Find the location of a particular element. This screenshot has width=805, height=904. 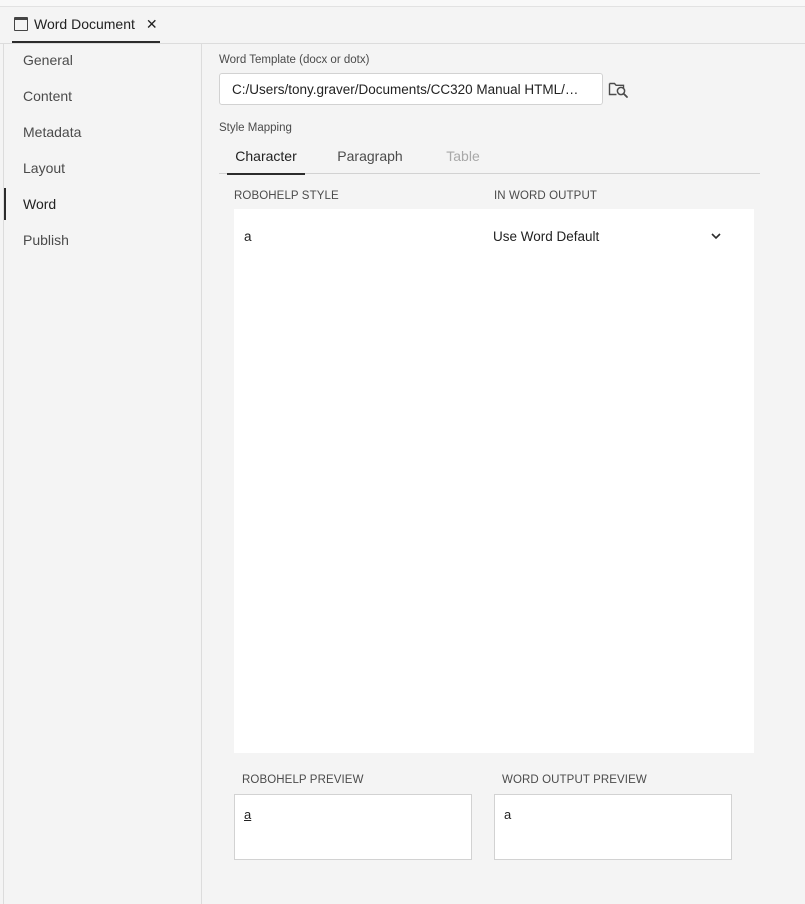

word-output-preview-text: a is located at coordinates (508, 814).